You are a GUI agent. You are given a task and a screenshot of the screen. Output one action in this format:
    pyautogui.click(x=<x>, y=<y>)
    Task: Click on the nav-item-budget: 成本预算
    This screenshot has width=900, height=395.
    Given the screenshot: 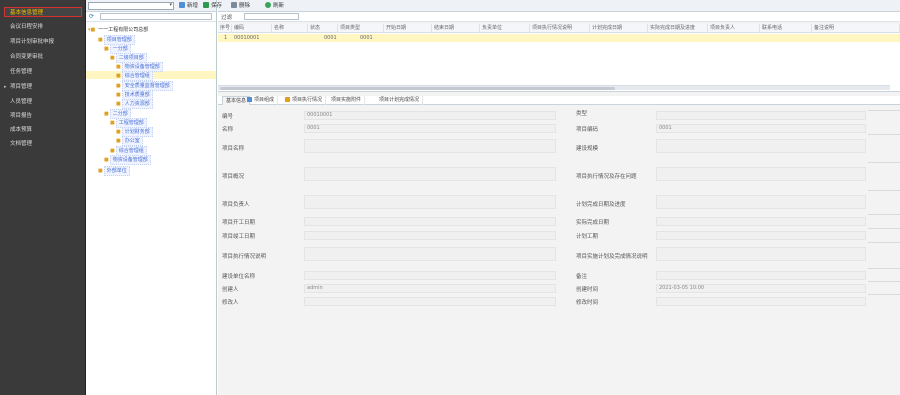 What is the action you would take?
    pyautogui.click(x=43, y=130)
    